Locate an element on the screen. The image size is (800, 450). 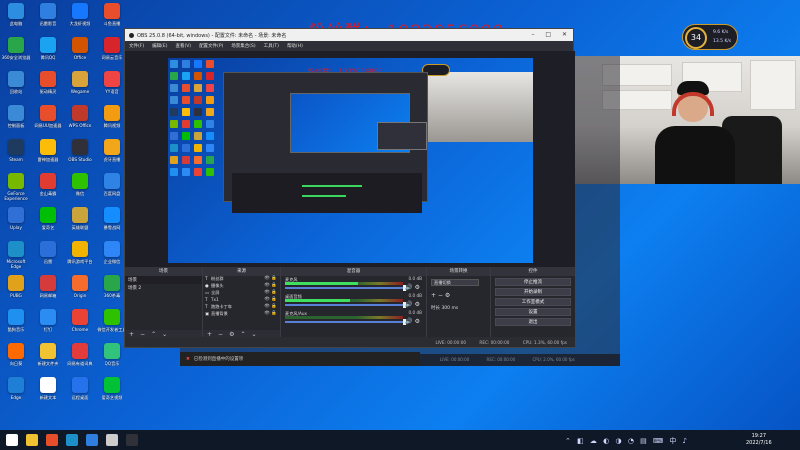
source-item: ▣ 直播背景 👁 🔒 is located at coordinates (241, 314).